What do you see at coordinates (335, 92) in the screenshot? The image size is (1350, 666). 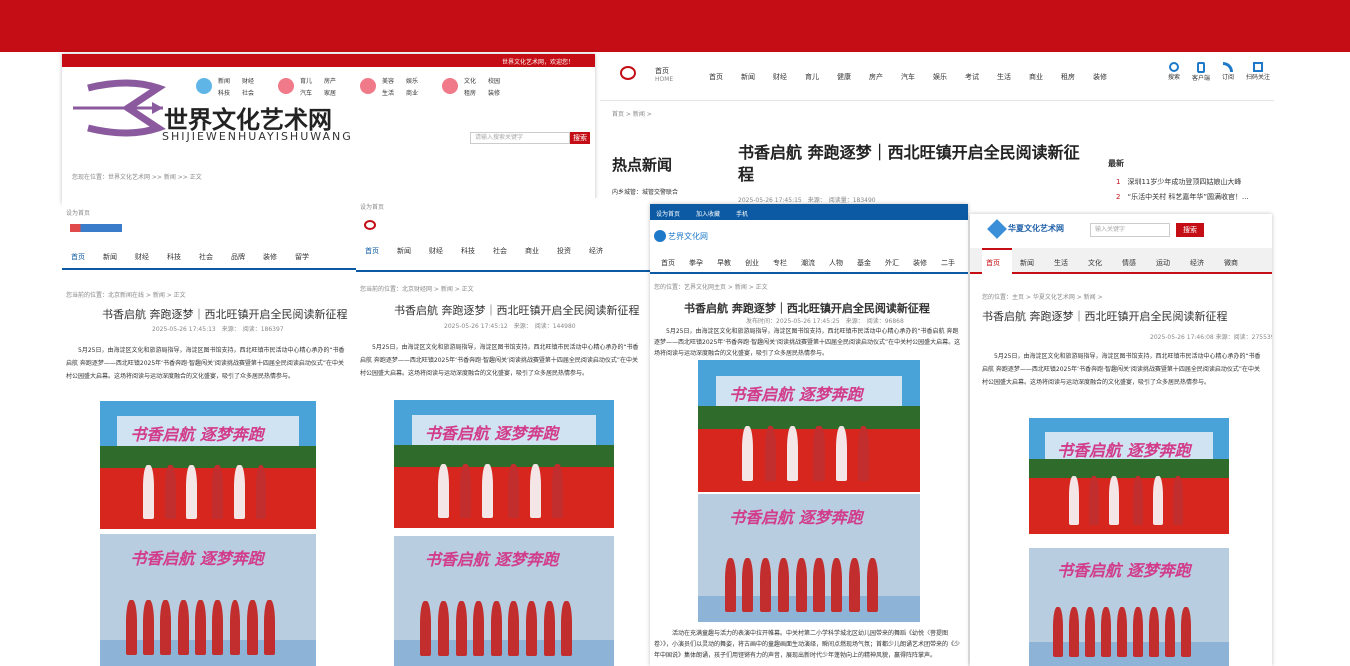 I see `nav-link: 家居` at bounding box center [335, 92].